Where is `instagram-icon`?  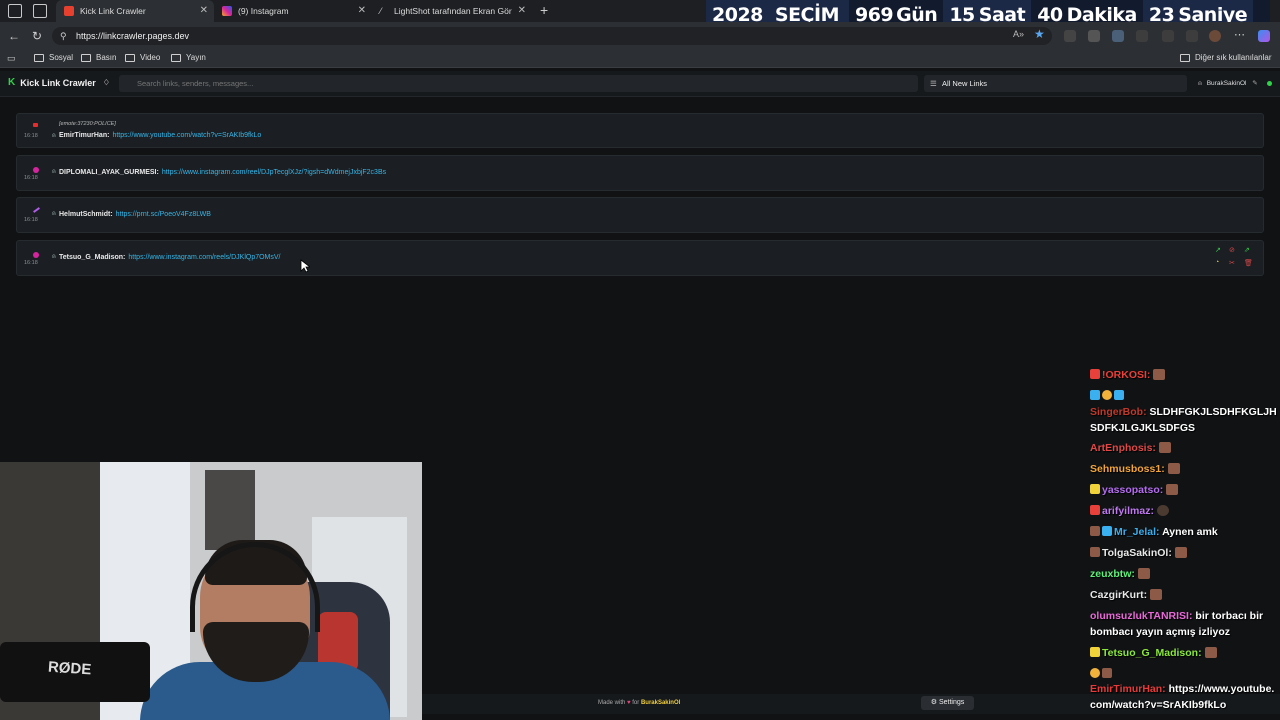 instagram-icon is located at coordinates (36, 170).